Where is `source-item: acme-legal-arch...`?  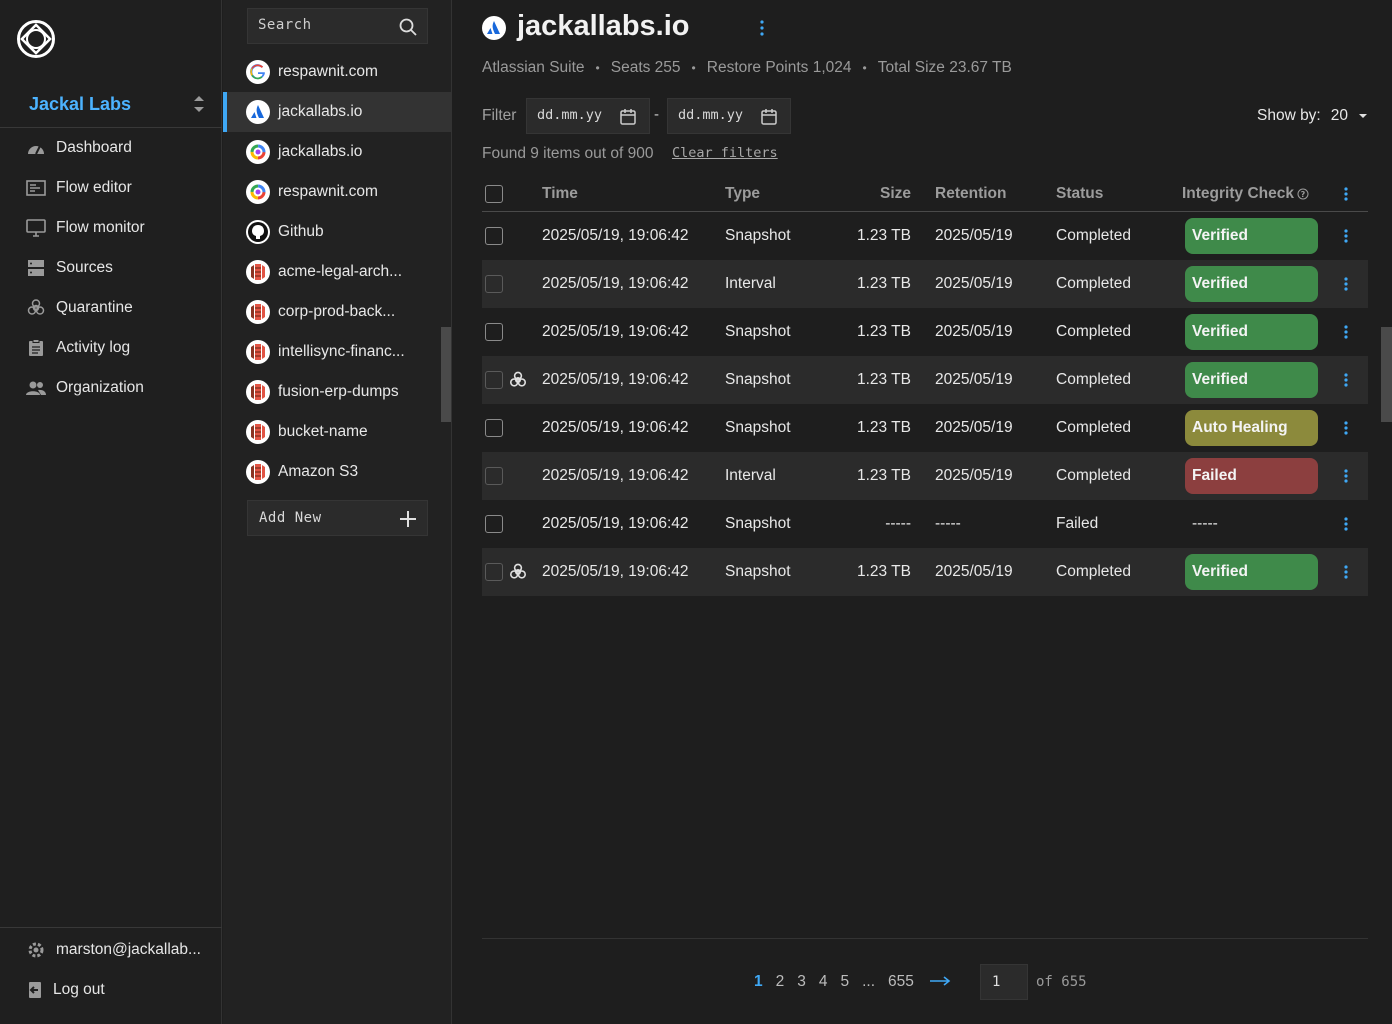 source-item: acme-legal-arch... is located at coordinates (337, 272).